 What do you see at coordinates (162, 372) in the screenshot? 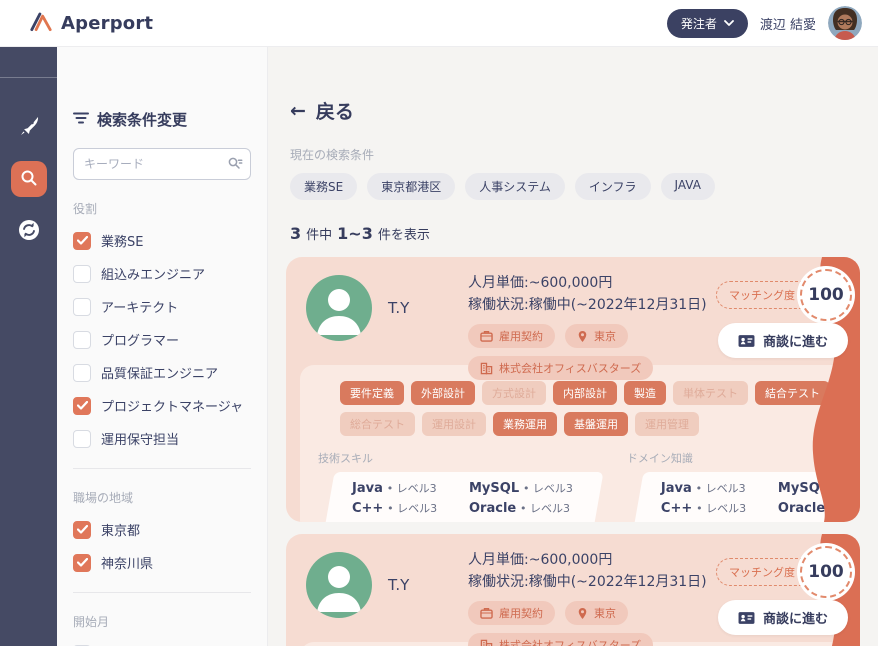
I see `filter-option: 品質保証エンジニア` at bounding box center [162, 372].